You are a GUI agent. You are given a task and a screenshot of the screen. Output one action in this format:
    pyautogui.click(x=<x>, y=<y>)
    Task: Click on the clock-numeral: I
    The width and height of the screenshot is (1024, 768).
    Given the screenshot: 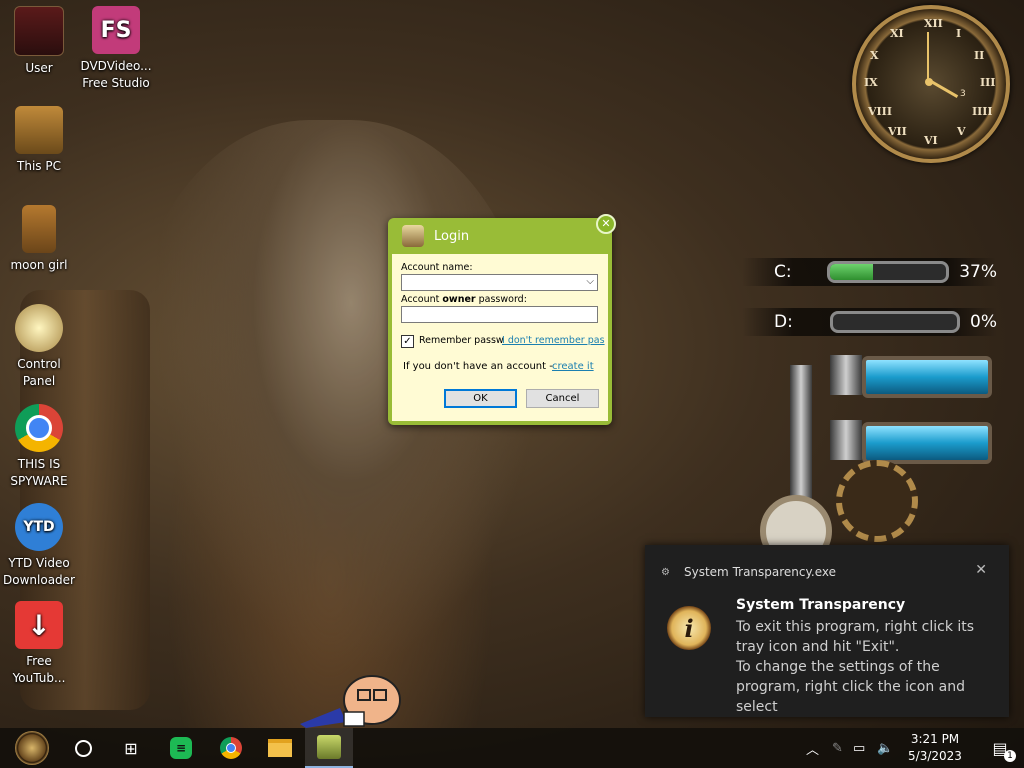 What is the action you would take?
    pyautogui.click(x=959, y=33)
    